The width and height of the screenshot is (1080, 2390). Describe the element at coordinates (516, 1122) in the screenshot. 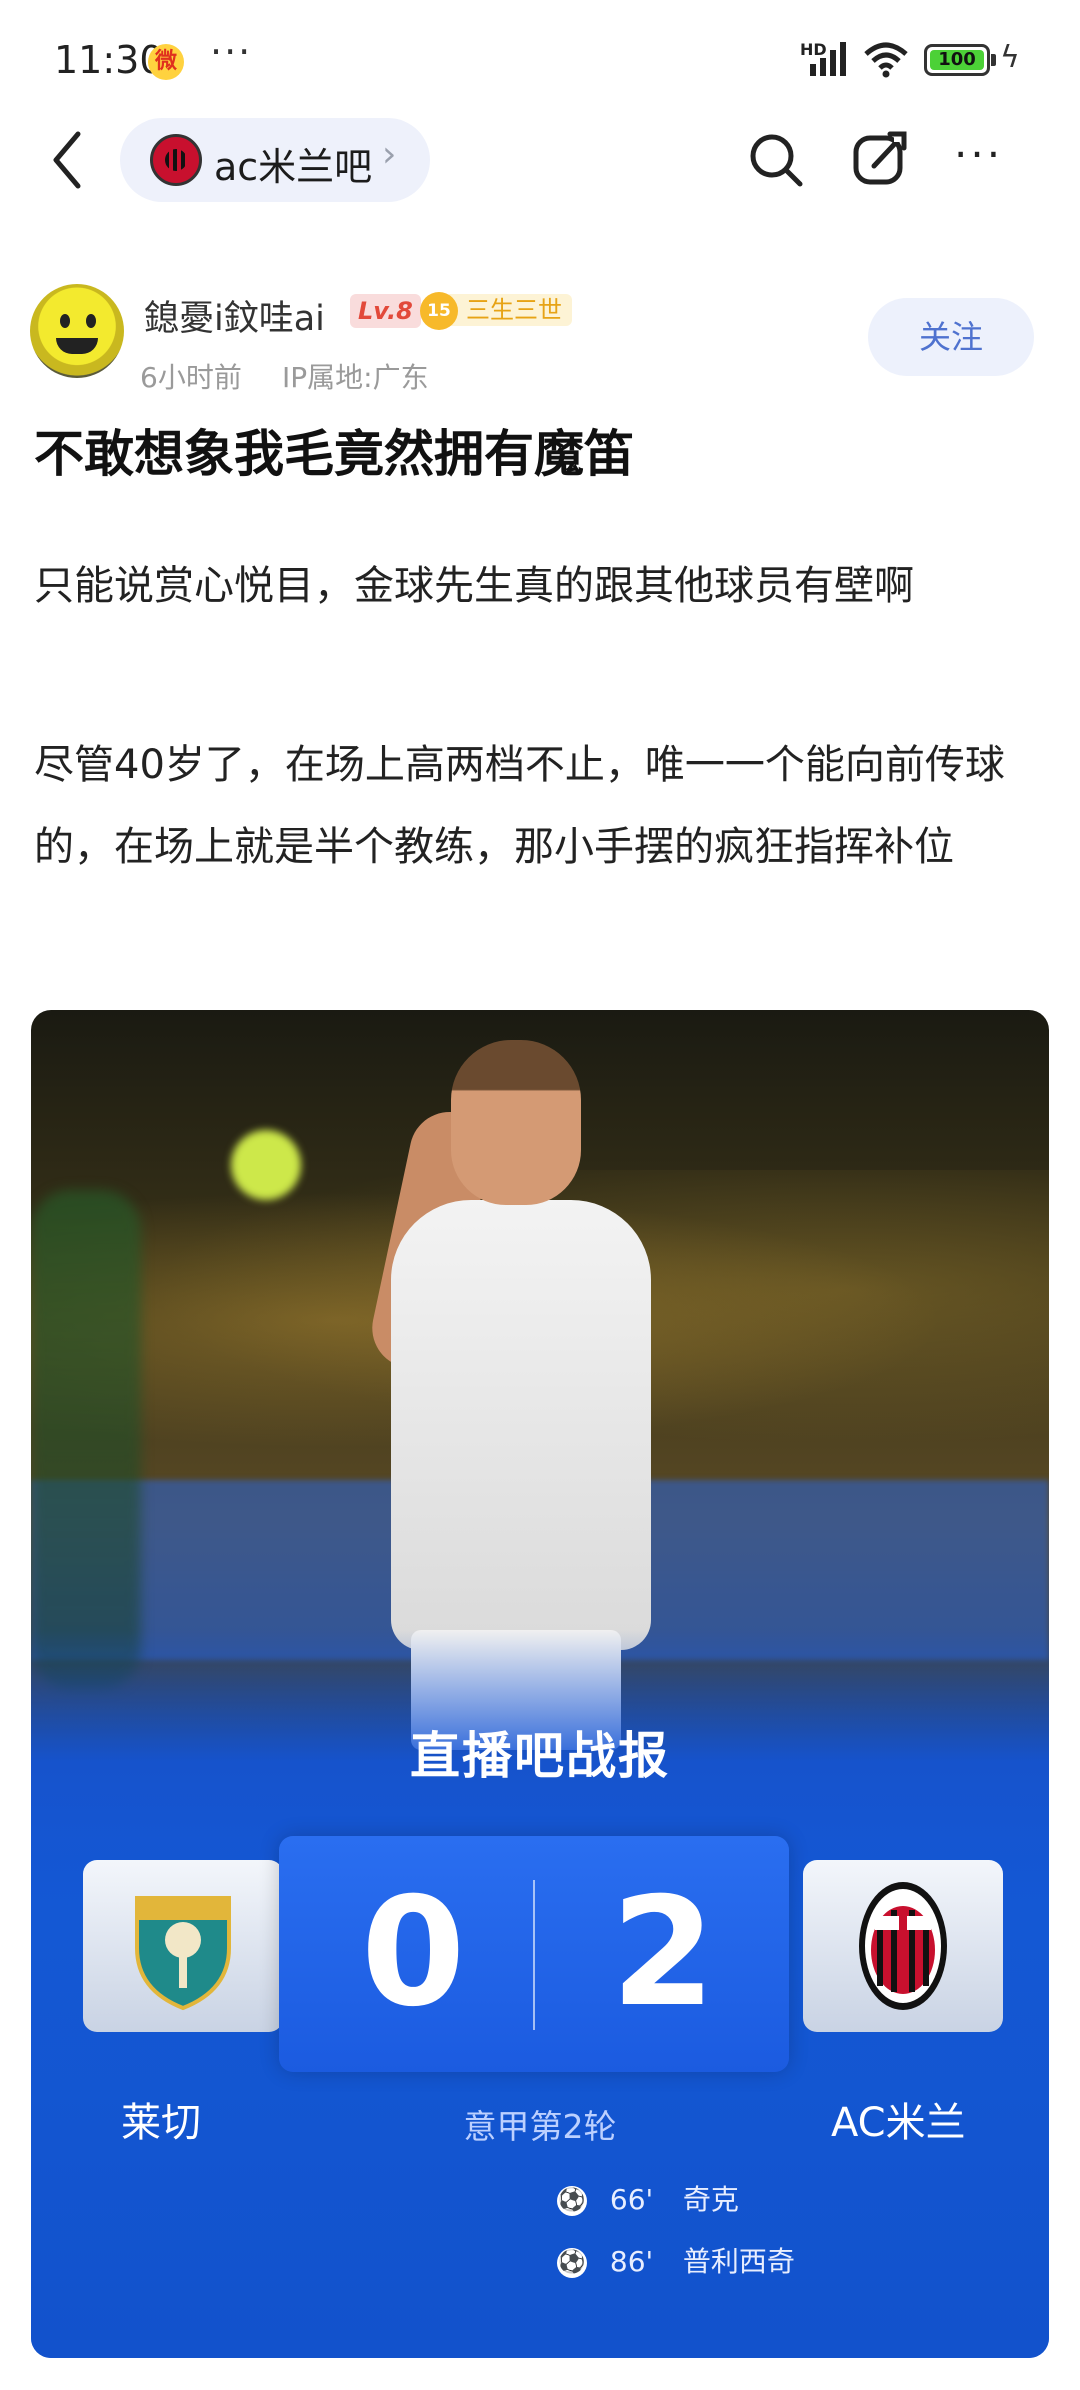

I see `player-head` at that location.